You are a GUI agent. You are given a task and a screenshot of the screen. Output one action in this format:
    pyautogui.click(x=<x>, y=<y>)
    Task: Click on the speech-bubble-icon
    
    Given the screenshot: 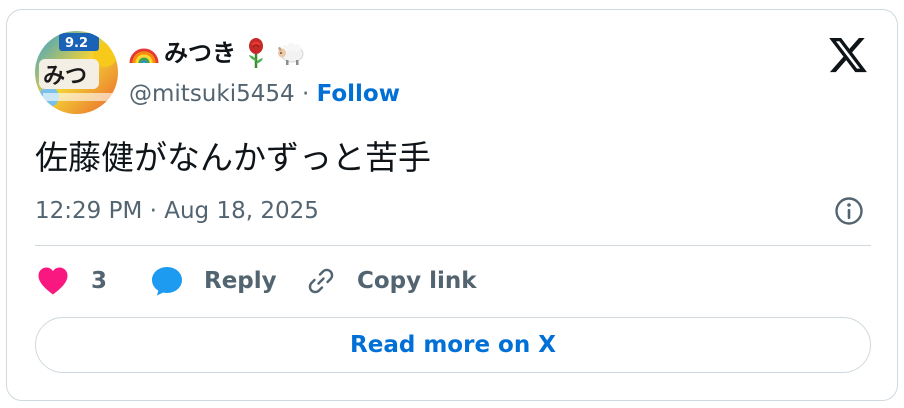 What is the action you would take?
    pyautogui.click(x=167, y=281)
    